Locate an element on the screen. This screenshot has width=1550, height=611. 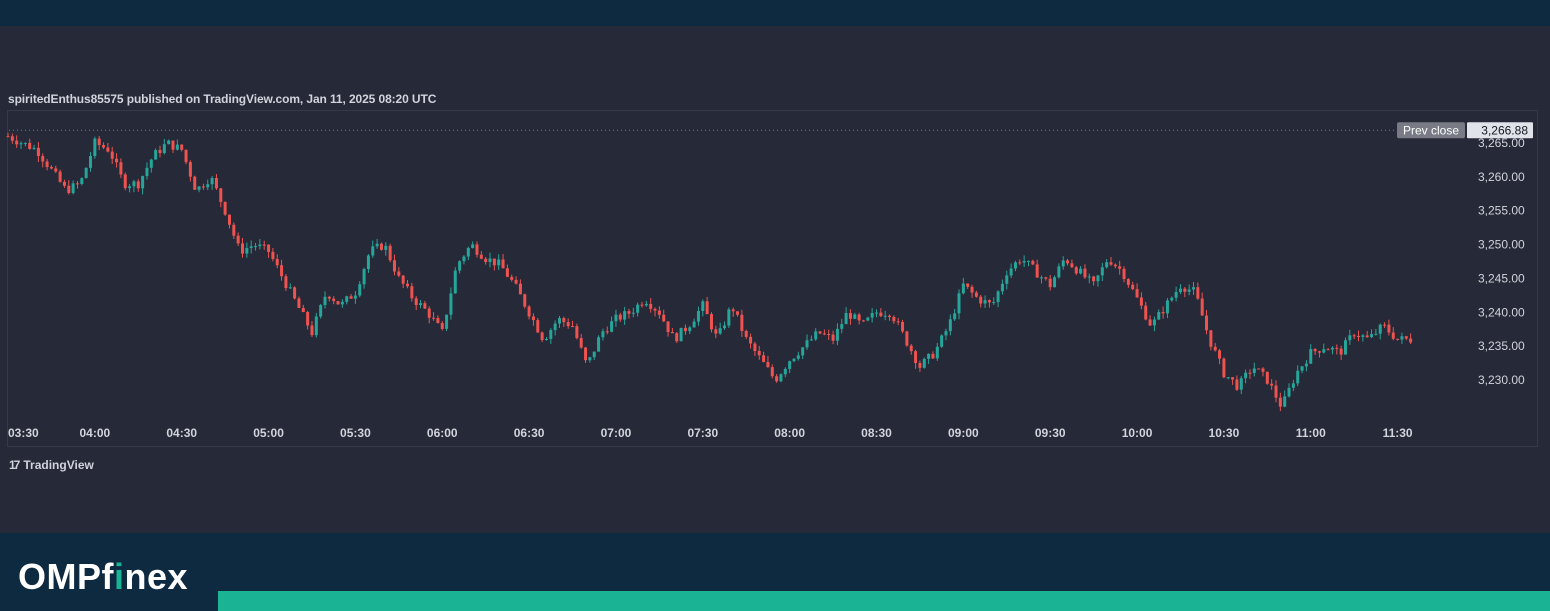
x-tick-label: 06:30 is located at coordinates (529, 433).